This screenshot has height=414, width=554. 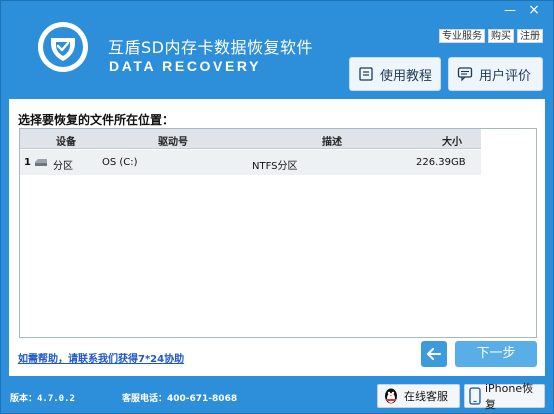 I want to click on app-title: 互盾SD内存卡数据恢复软件, so click(x=210, y=47).